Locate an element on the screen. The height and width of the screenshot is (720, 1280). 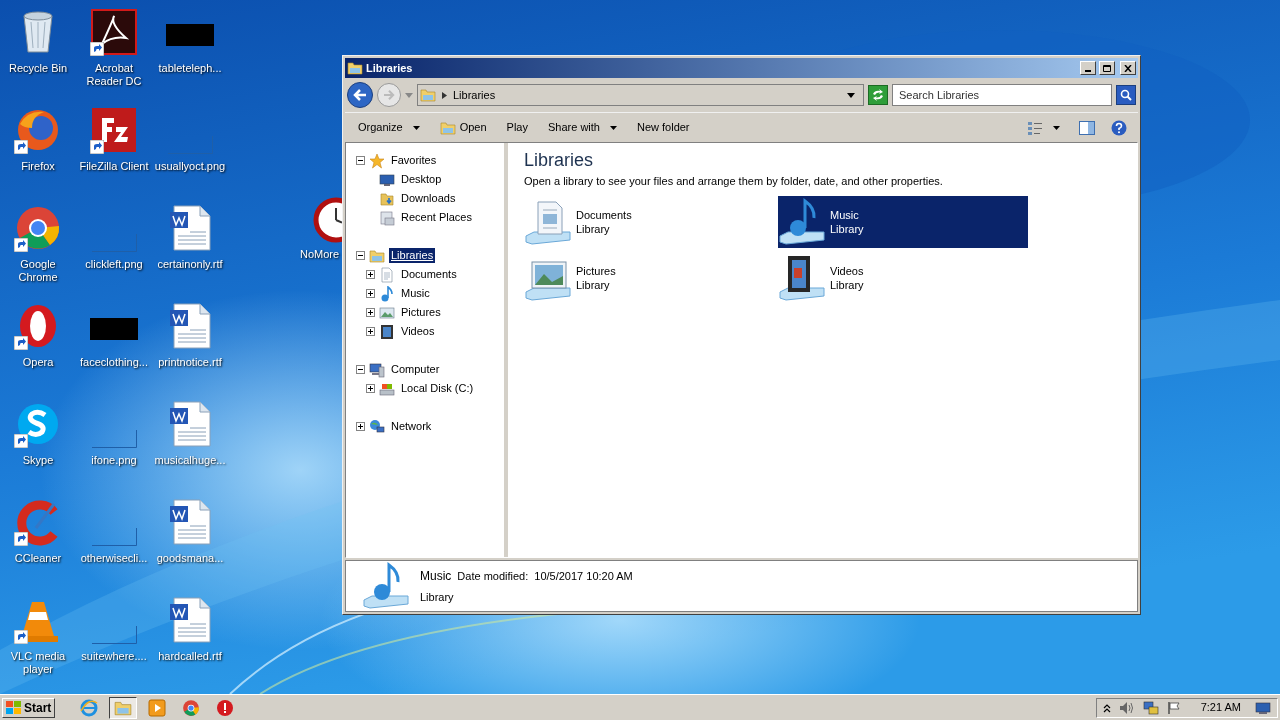
back-button is located at coordinates (360, 95).